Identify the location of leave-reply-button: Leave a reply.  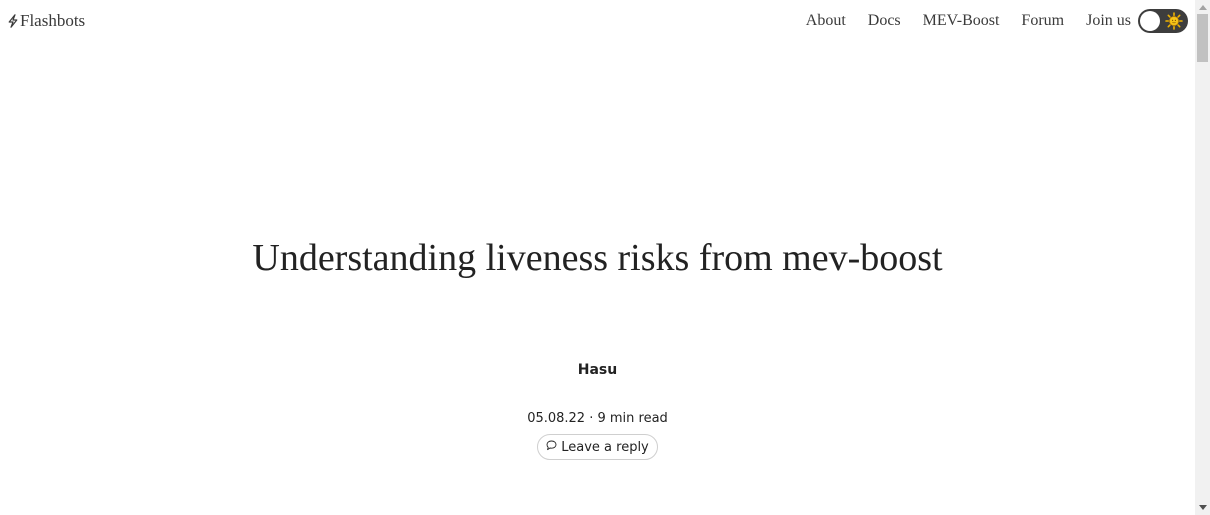
(597, 447).